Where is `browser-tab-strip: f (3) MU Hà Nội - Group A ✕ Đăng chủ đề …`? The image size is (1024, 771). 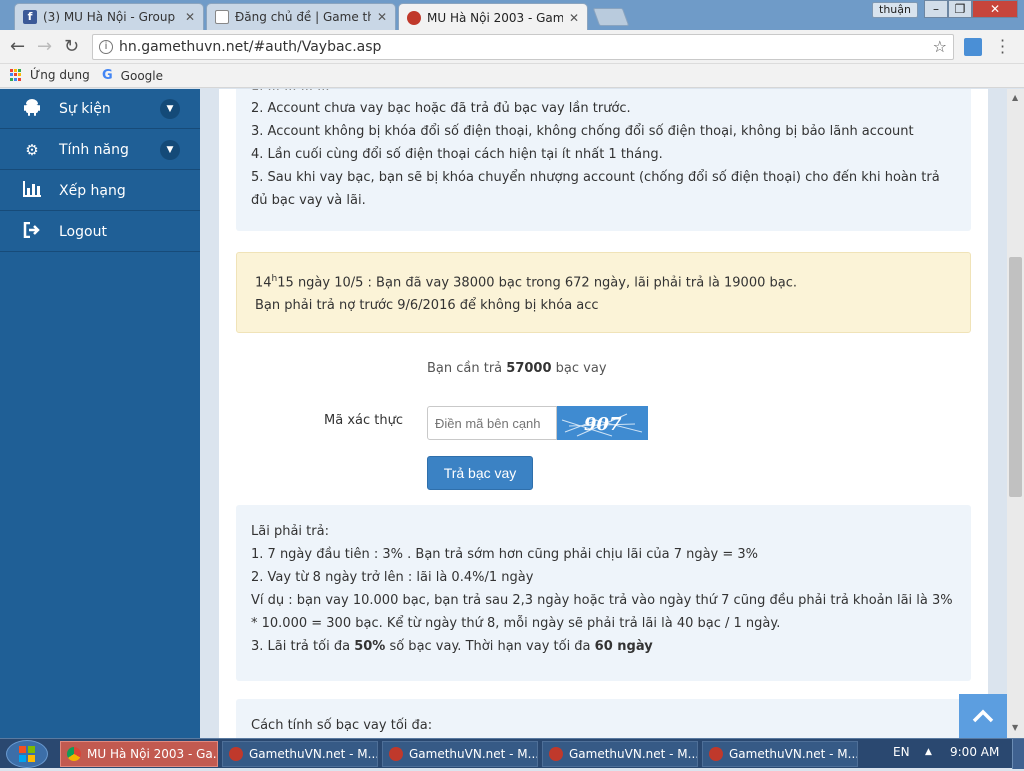
browser-tab-strip: f (3) MU Hà Nội - Group A ✕ Đăng chủ đề … is located at coordinates (512, 15).